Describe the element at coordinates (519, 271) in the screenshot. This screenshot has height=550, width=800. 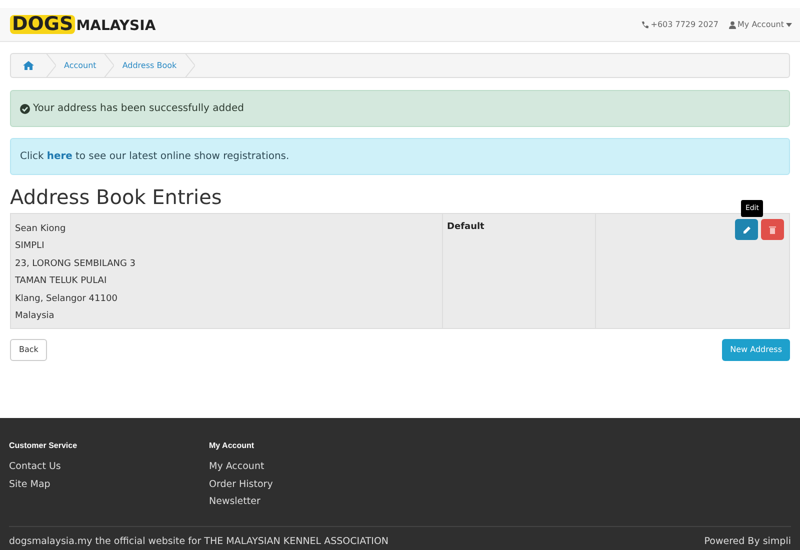
I see `status-cell: Default` at that location.